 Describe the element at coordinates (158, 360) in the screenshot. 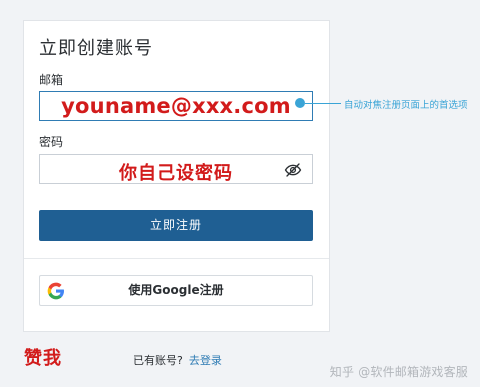

I see `have-account-text: 已有账号?` at that location.